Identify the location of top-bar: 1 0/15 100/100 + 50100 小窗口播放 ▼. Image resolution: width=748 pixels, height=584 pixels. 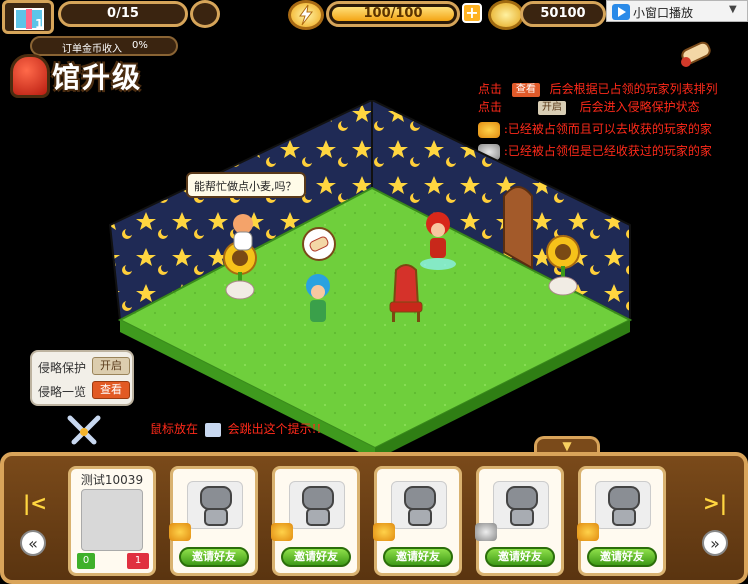
(374, 17).